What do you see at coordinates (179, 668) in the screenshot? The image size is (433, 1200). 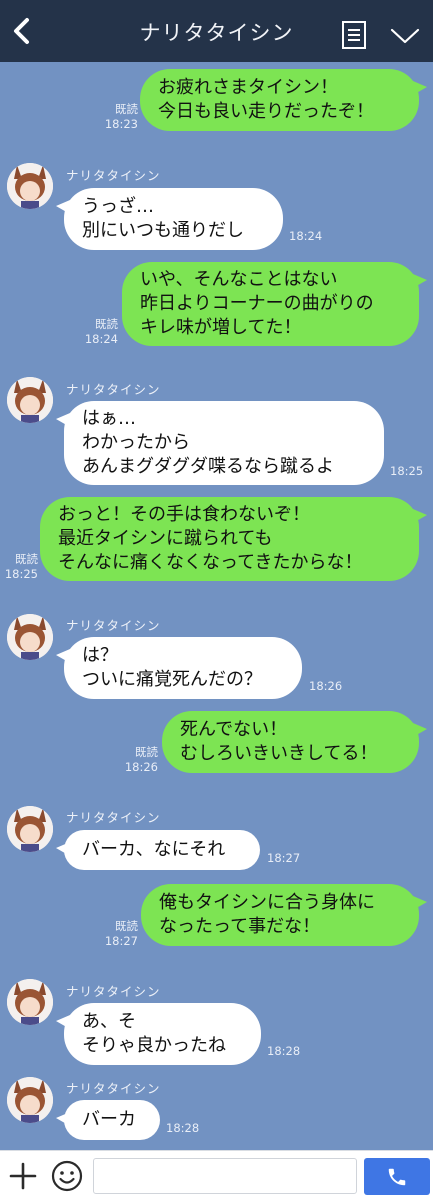 I see `incoming-message-bubble: は？ ついに痛覚死んだの？` at bounding box center [179, 668].